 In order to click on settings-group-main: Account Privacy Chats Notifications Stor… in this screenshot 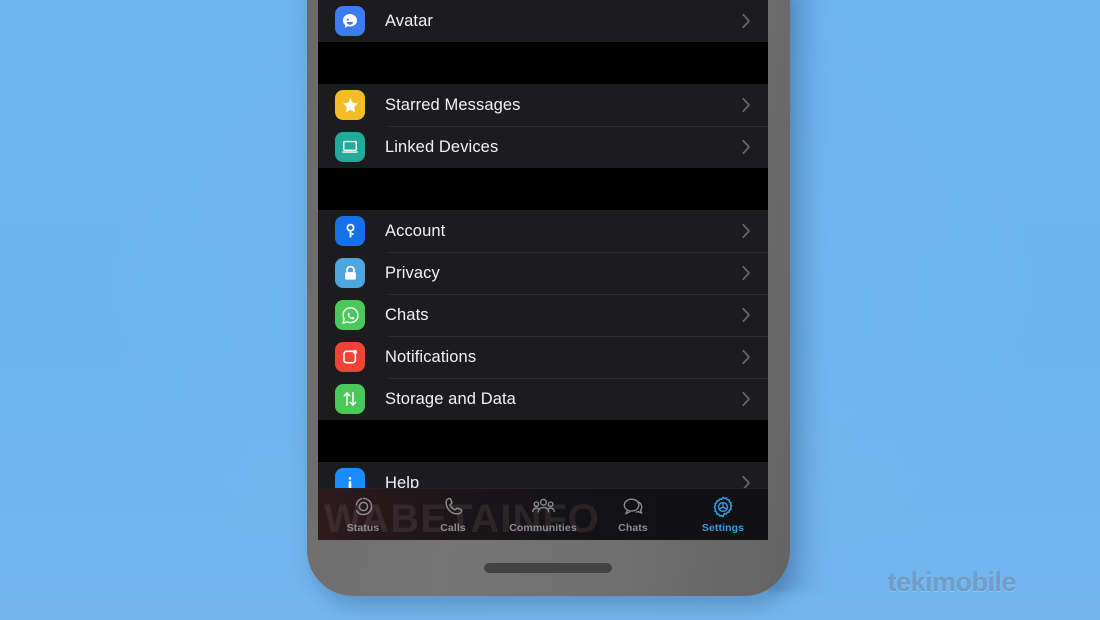, I will do `click(543, 315)`.